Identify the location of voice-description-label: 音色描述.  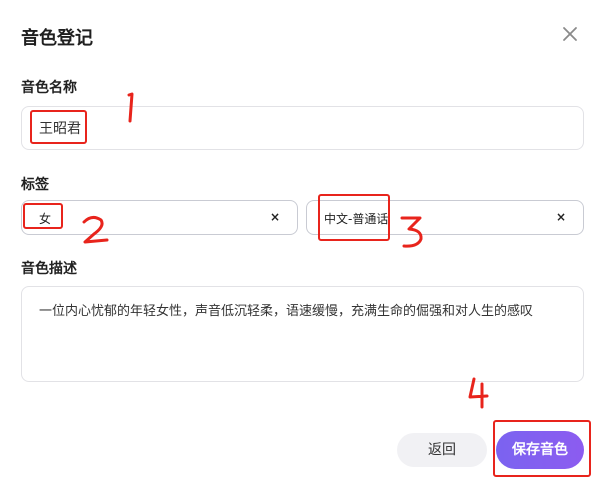
(49, 269).